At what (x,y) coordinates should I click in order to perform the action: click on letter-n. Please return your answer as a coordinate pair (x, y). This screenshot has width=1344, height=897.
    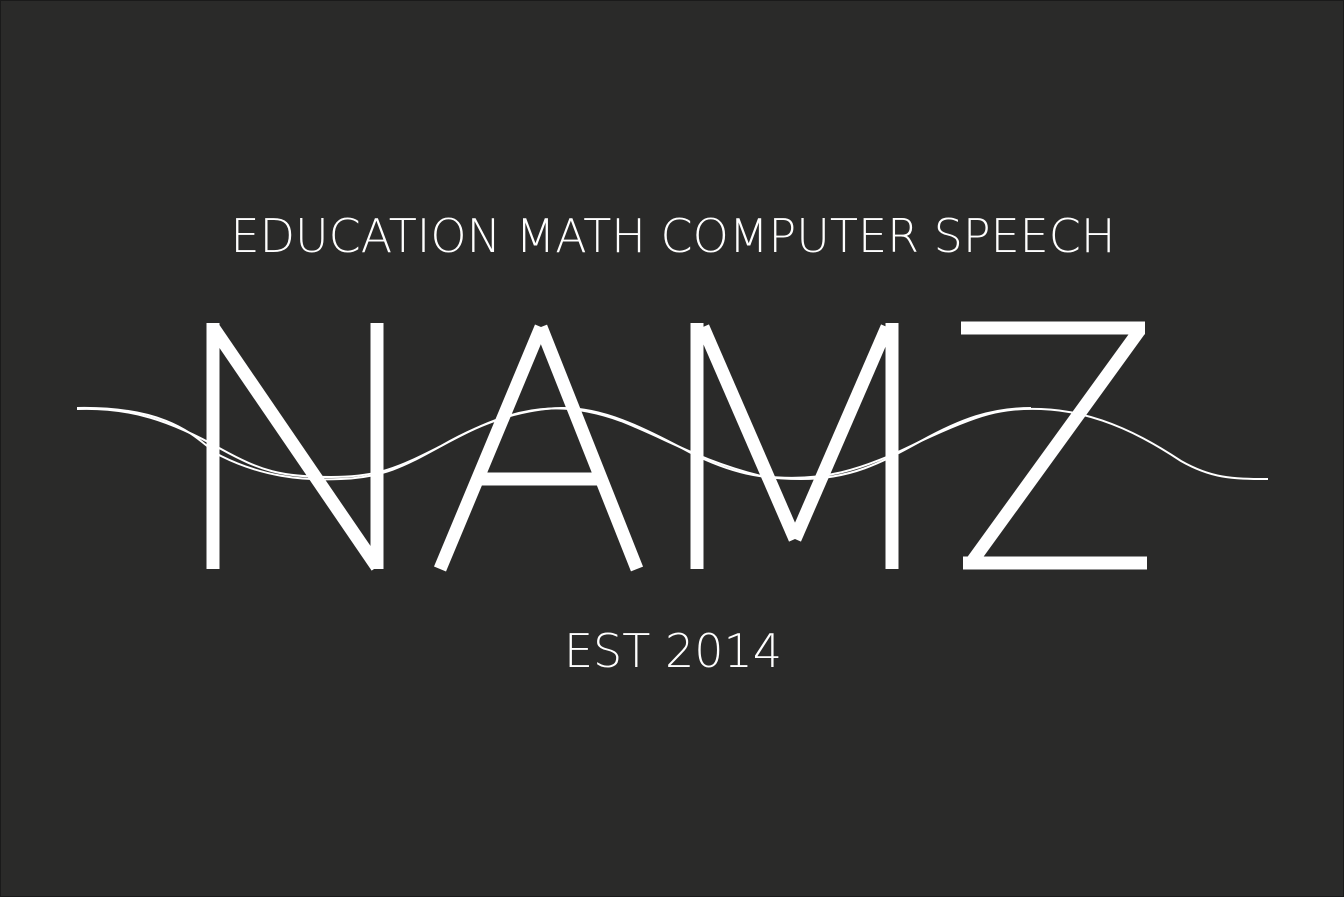
    Looking at the image, I should click on (295, 447).